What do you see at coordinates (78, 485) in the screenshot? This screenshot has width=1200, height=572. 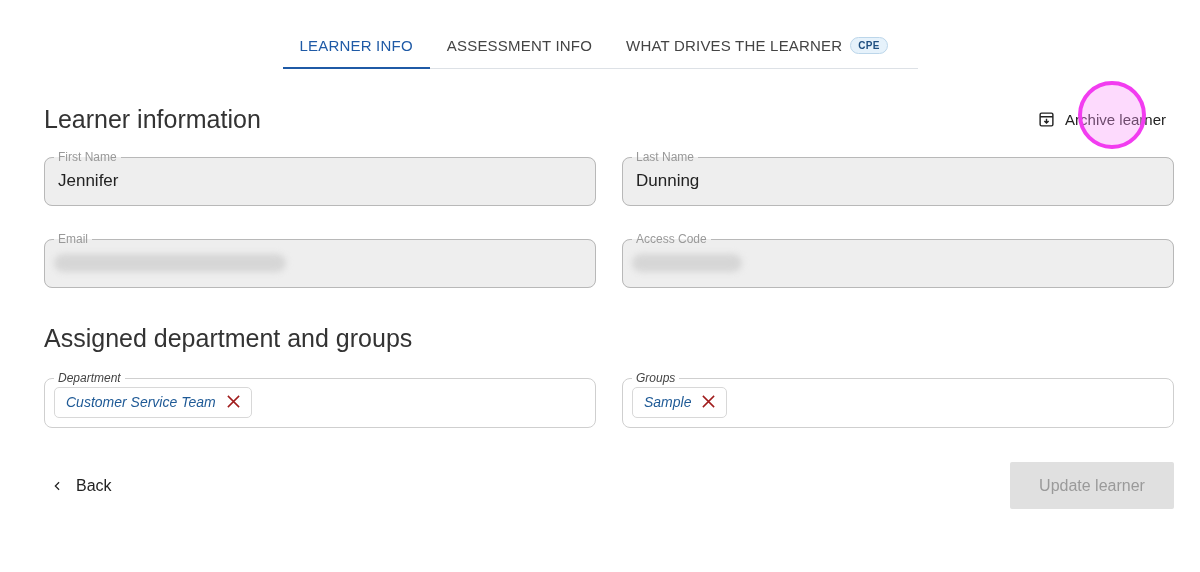 I see `back-button: Back` at bounding box center [78, 485].